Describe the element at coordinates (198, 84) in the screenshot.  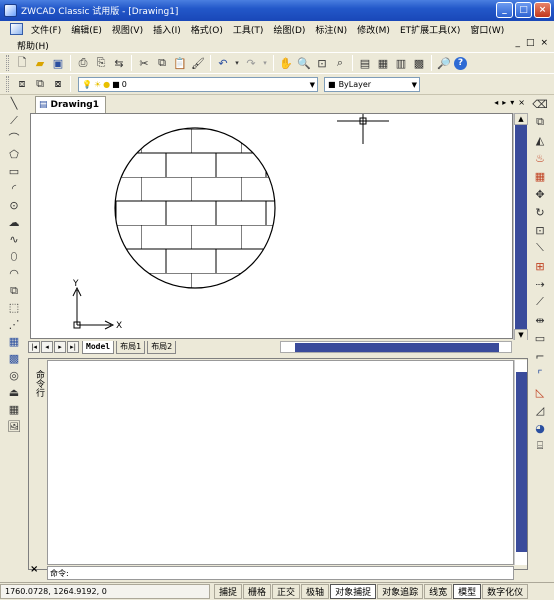
I see `layer-combo: 💡 ☀ ● ■ 0 ▼` at that location.